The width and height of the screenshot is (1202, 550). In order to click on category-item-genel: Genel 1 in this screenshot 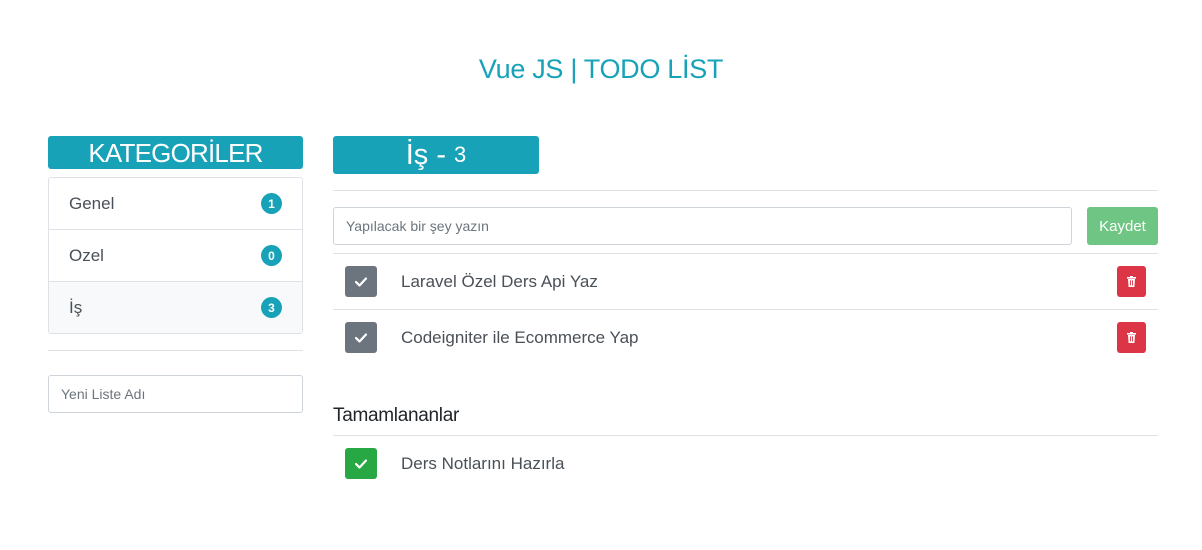, I will do `click(175, 204)`.